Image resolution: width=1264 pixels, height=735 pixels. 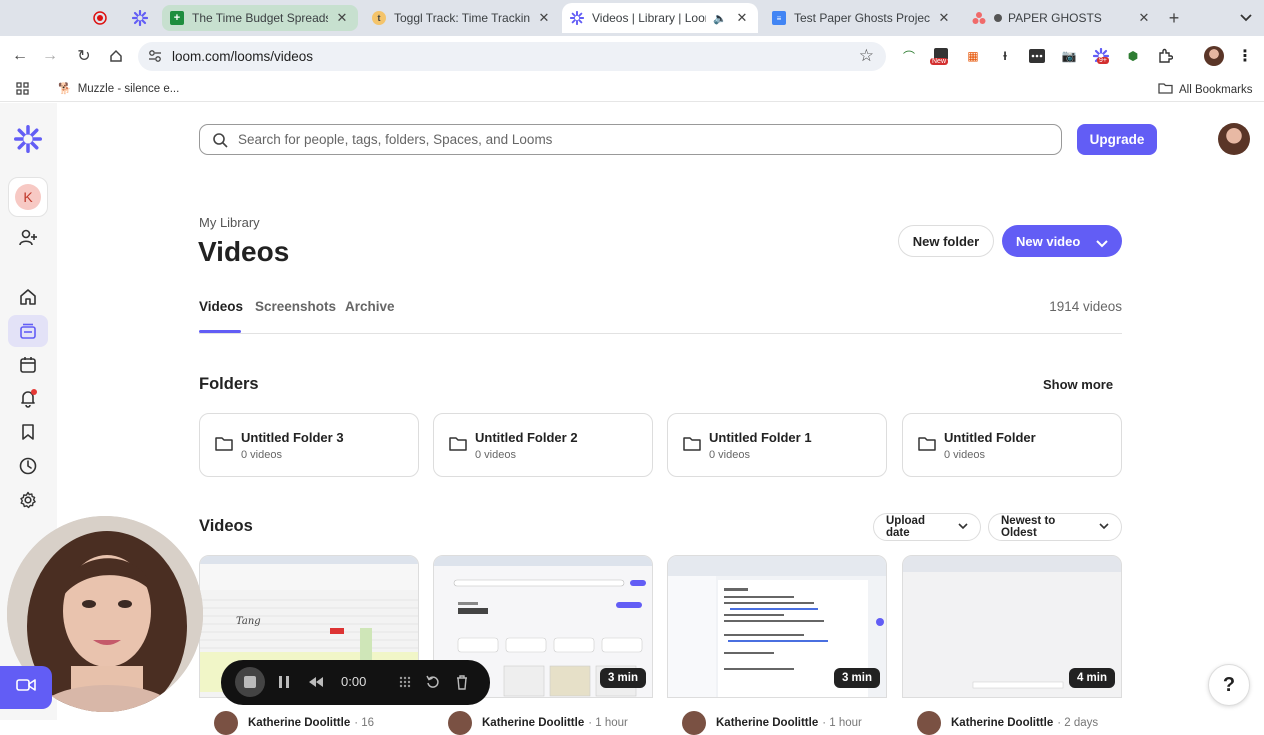 I want to click on folder-card: Untitled Folder 0 videos, so click(x=1012, y=445).